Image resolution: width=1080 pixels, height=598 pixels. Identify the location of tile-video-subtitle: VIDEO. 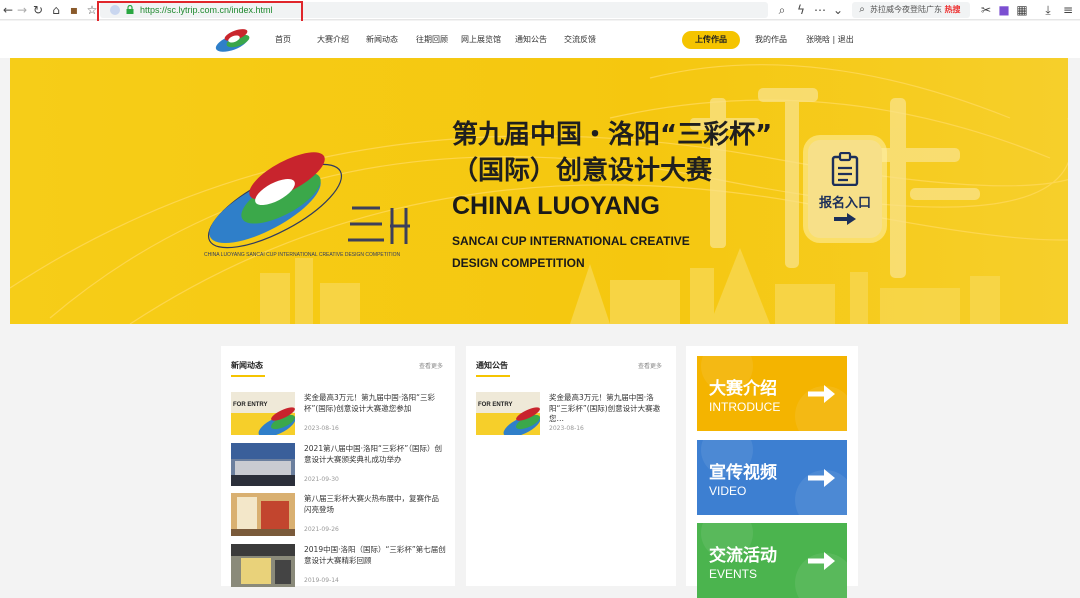
(728, 491).